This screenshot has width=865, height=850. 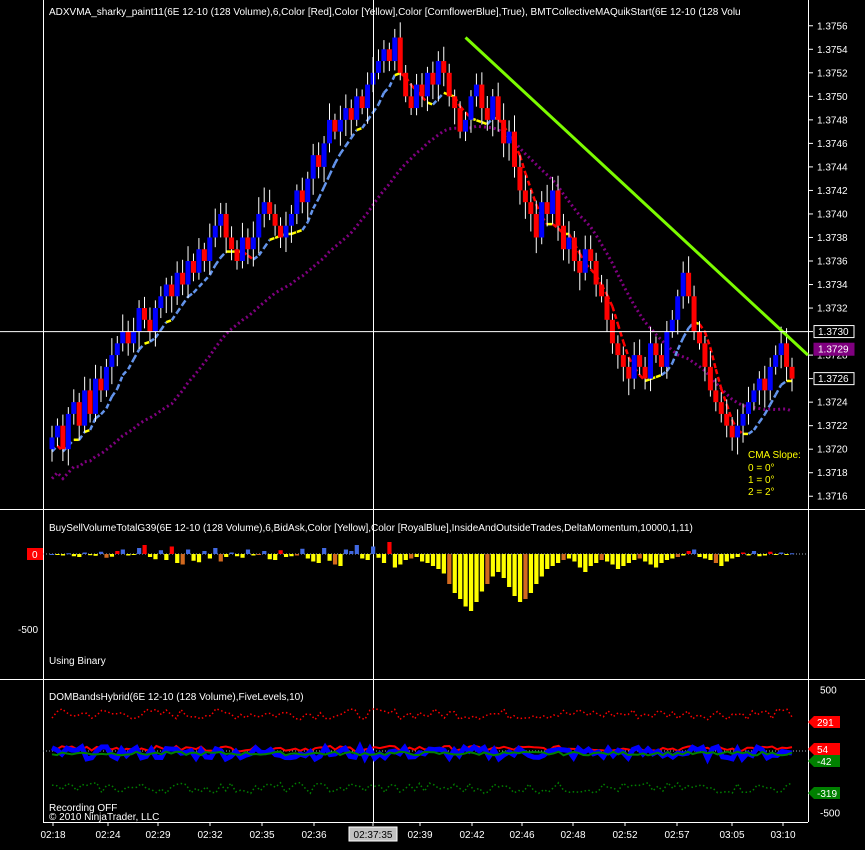 I want to click on price-tick-label: 1.3744, so click(x=832, y=167).